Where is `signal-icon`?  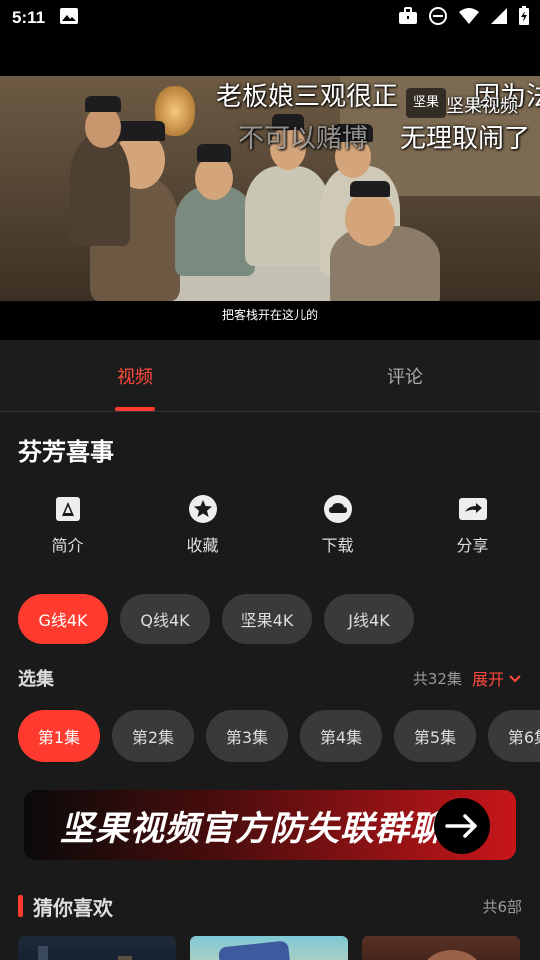 signal-icon is located at coordinates (499, 18).